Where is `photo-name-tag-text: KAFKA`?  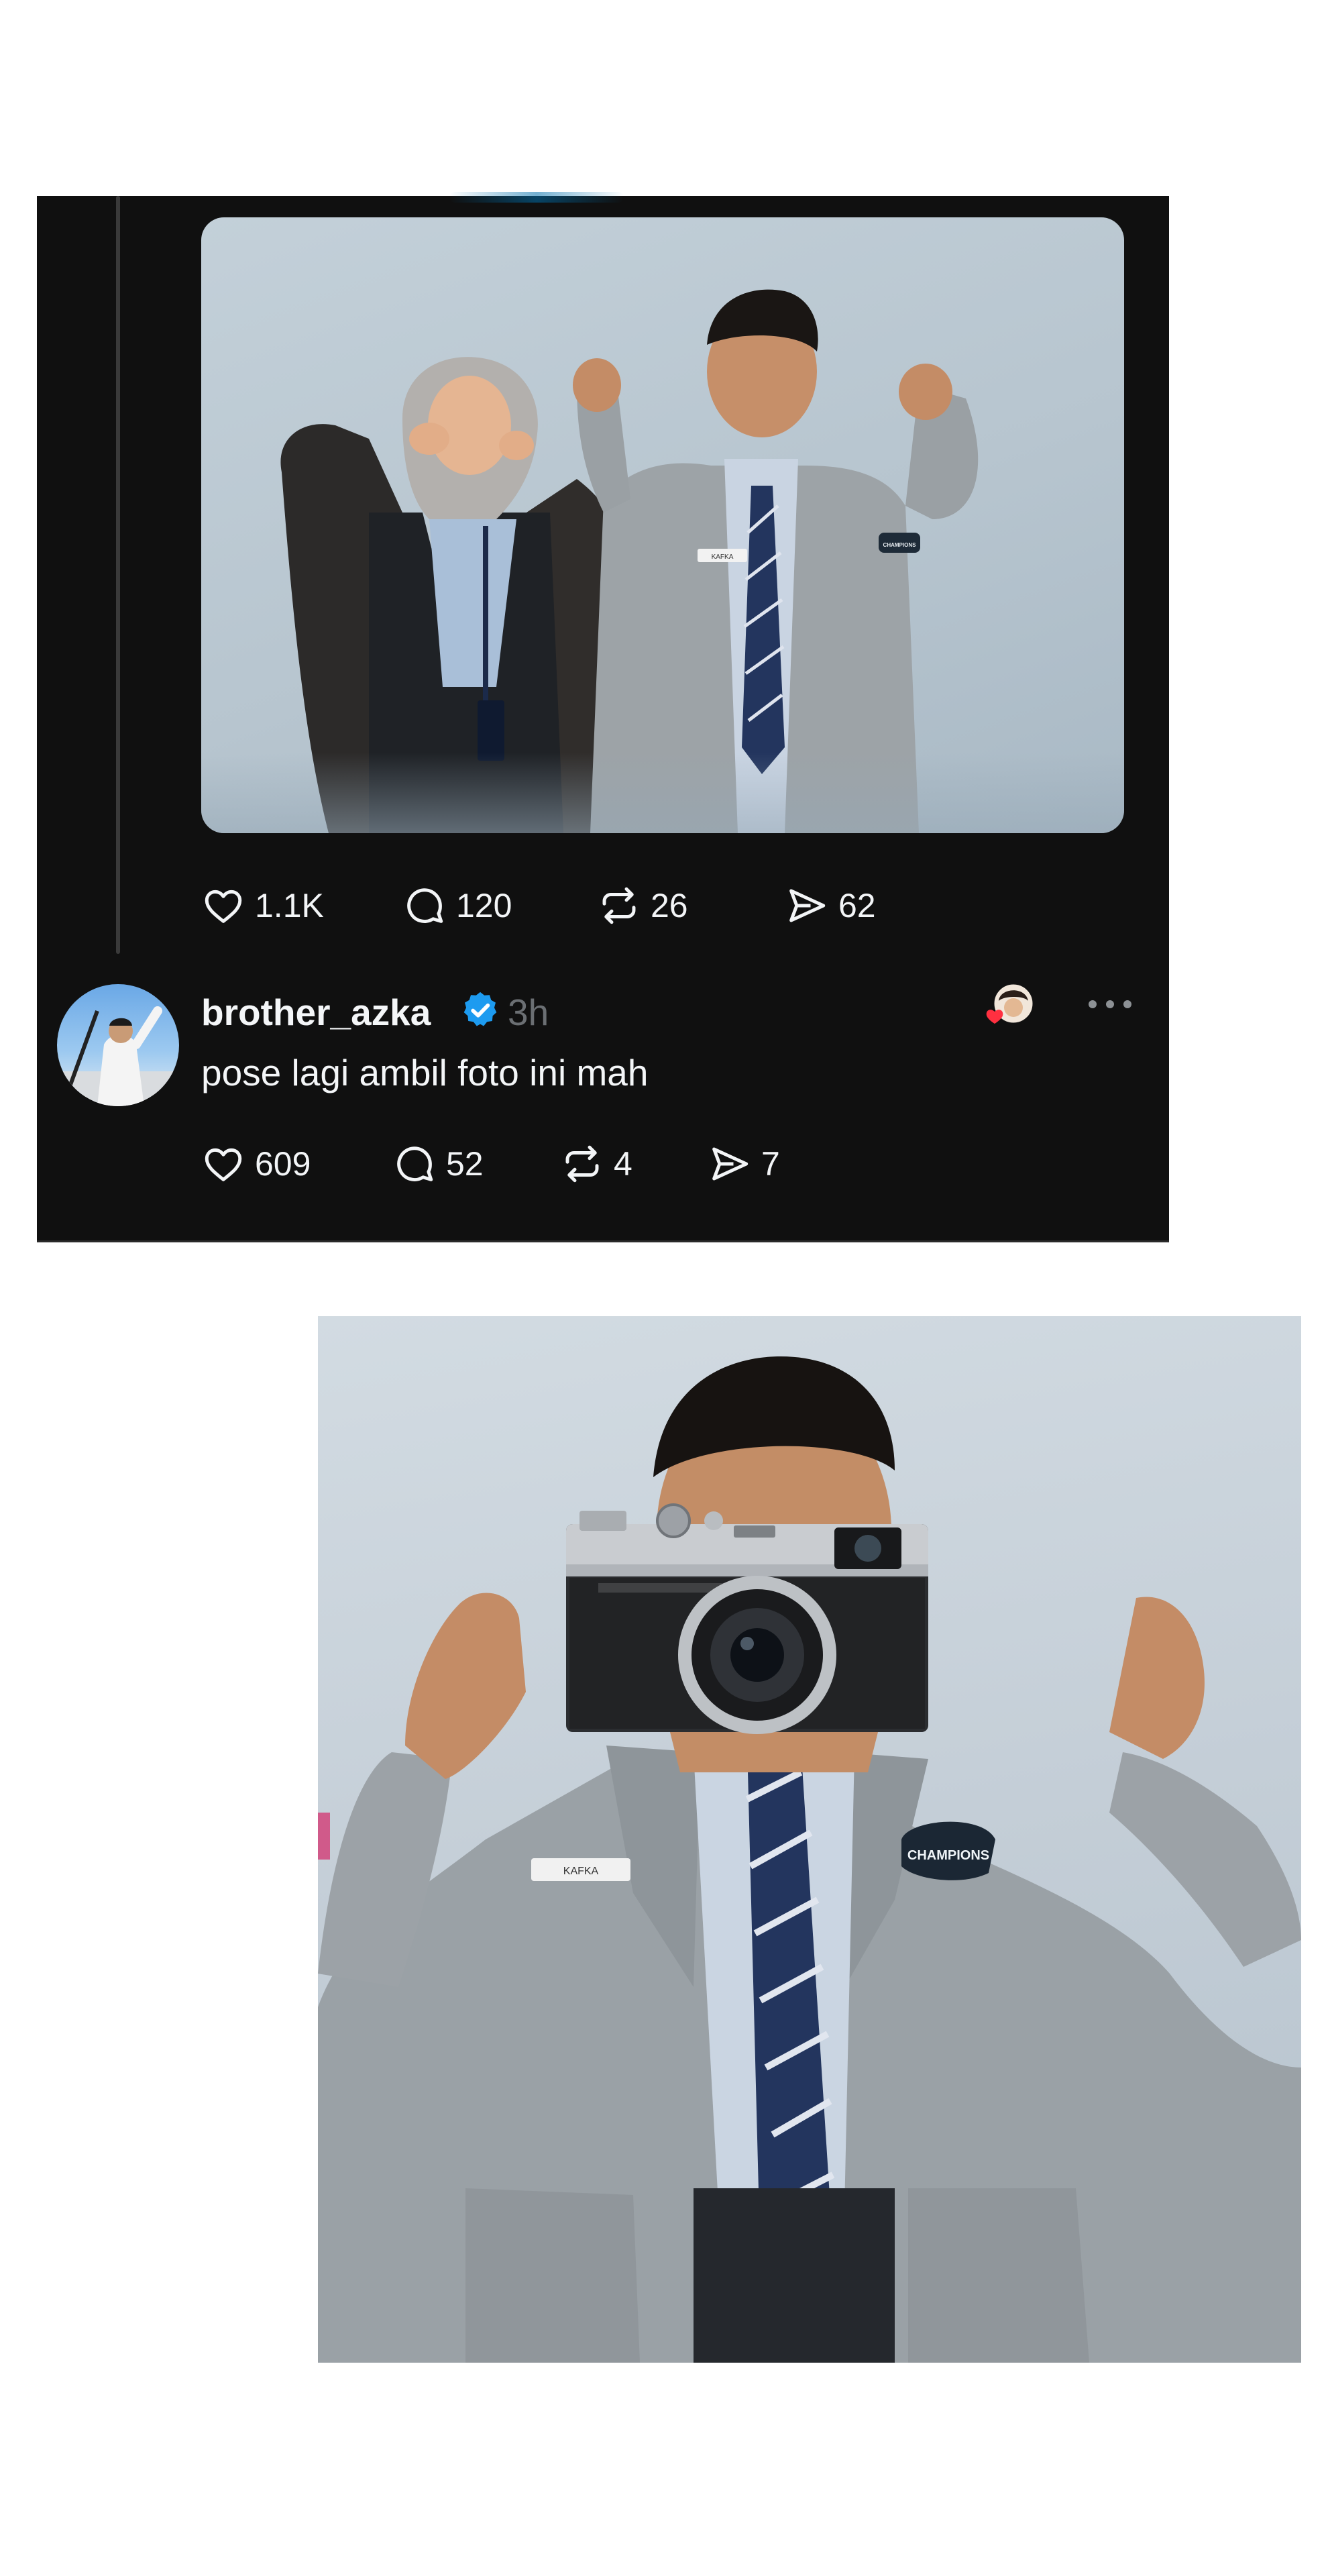
photo-name-tag-text: KAFKA is located at coordinates (723, 557).